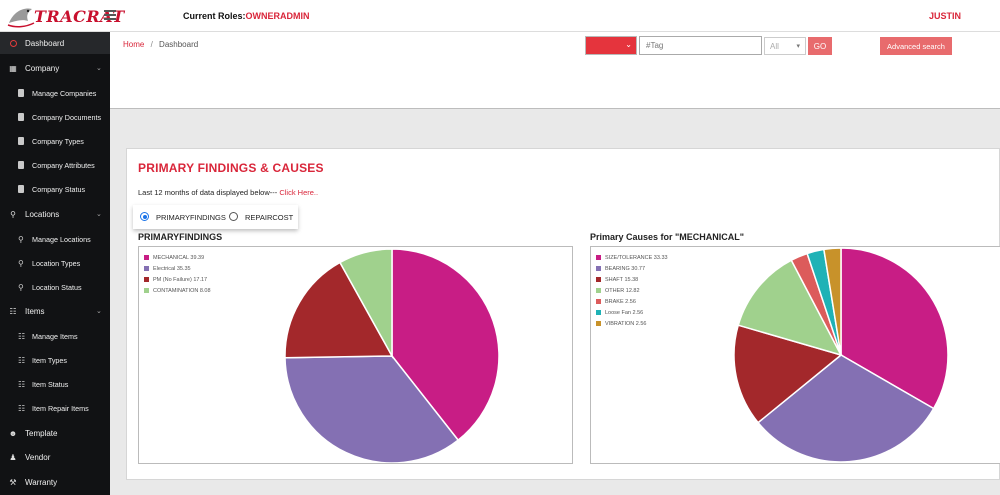 The width and height of the screenshot is (1000, 495). What do you see at coordinates (269, 217) in the screenshot?
I see `radio-repaircost-label: REPAIRCOST` at bounding box center [269, 217].